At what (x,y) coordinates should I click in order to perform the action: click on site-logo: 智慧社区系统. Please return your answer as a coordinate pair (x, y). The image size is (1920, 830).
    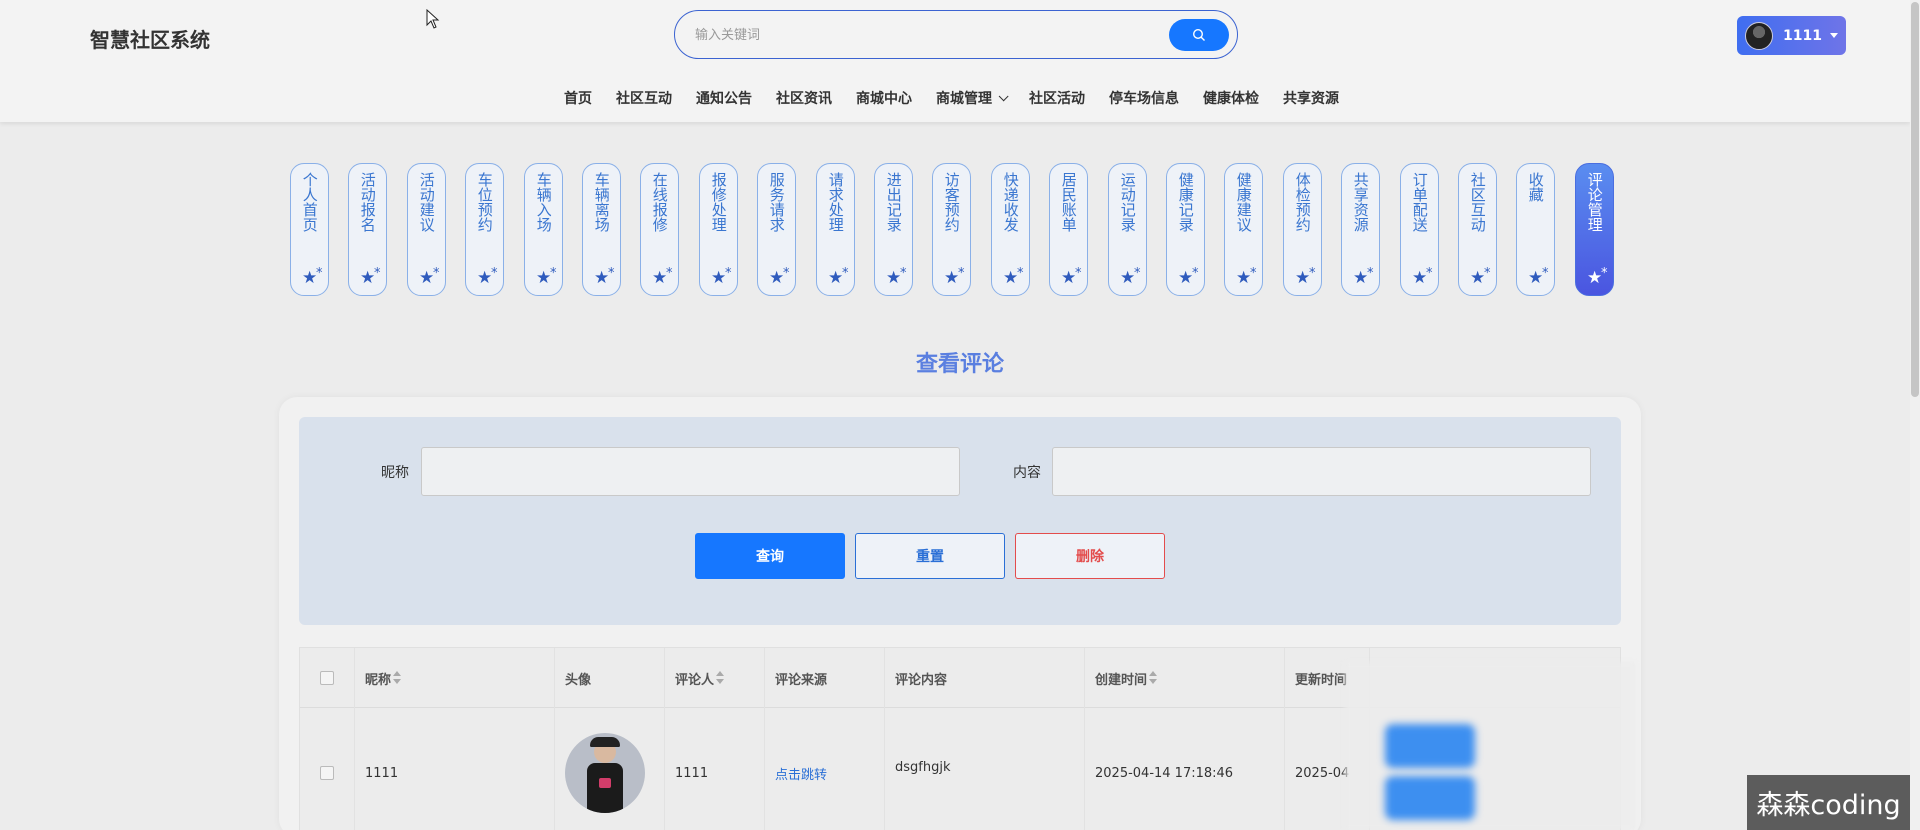
    Looking at the image, I should click on (150, 38).